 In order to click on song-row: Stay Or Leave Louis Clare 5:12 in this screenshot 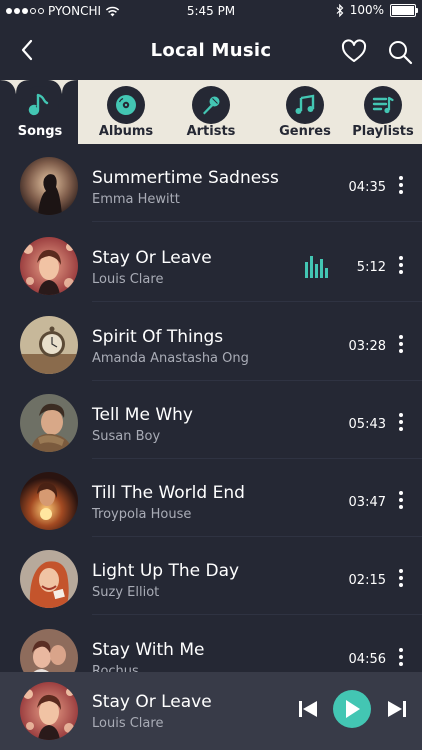, I will do `click(211, 263)`.